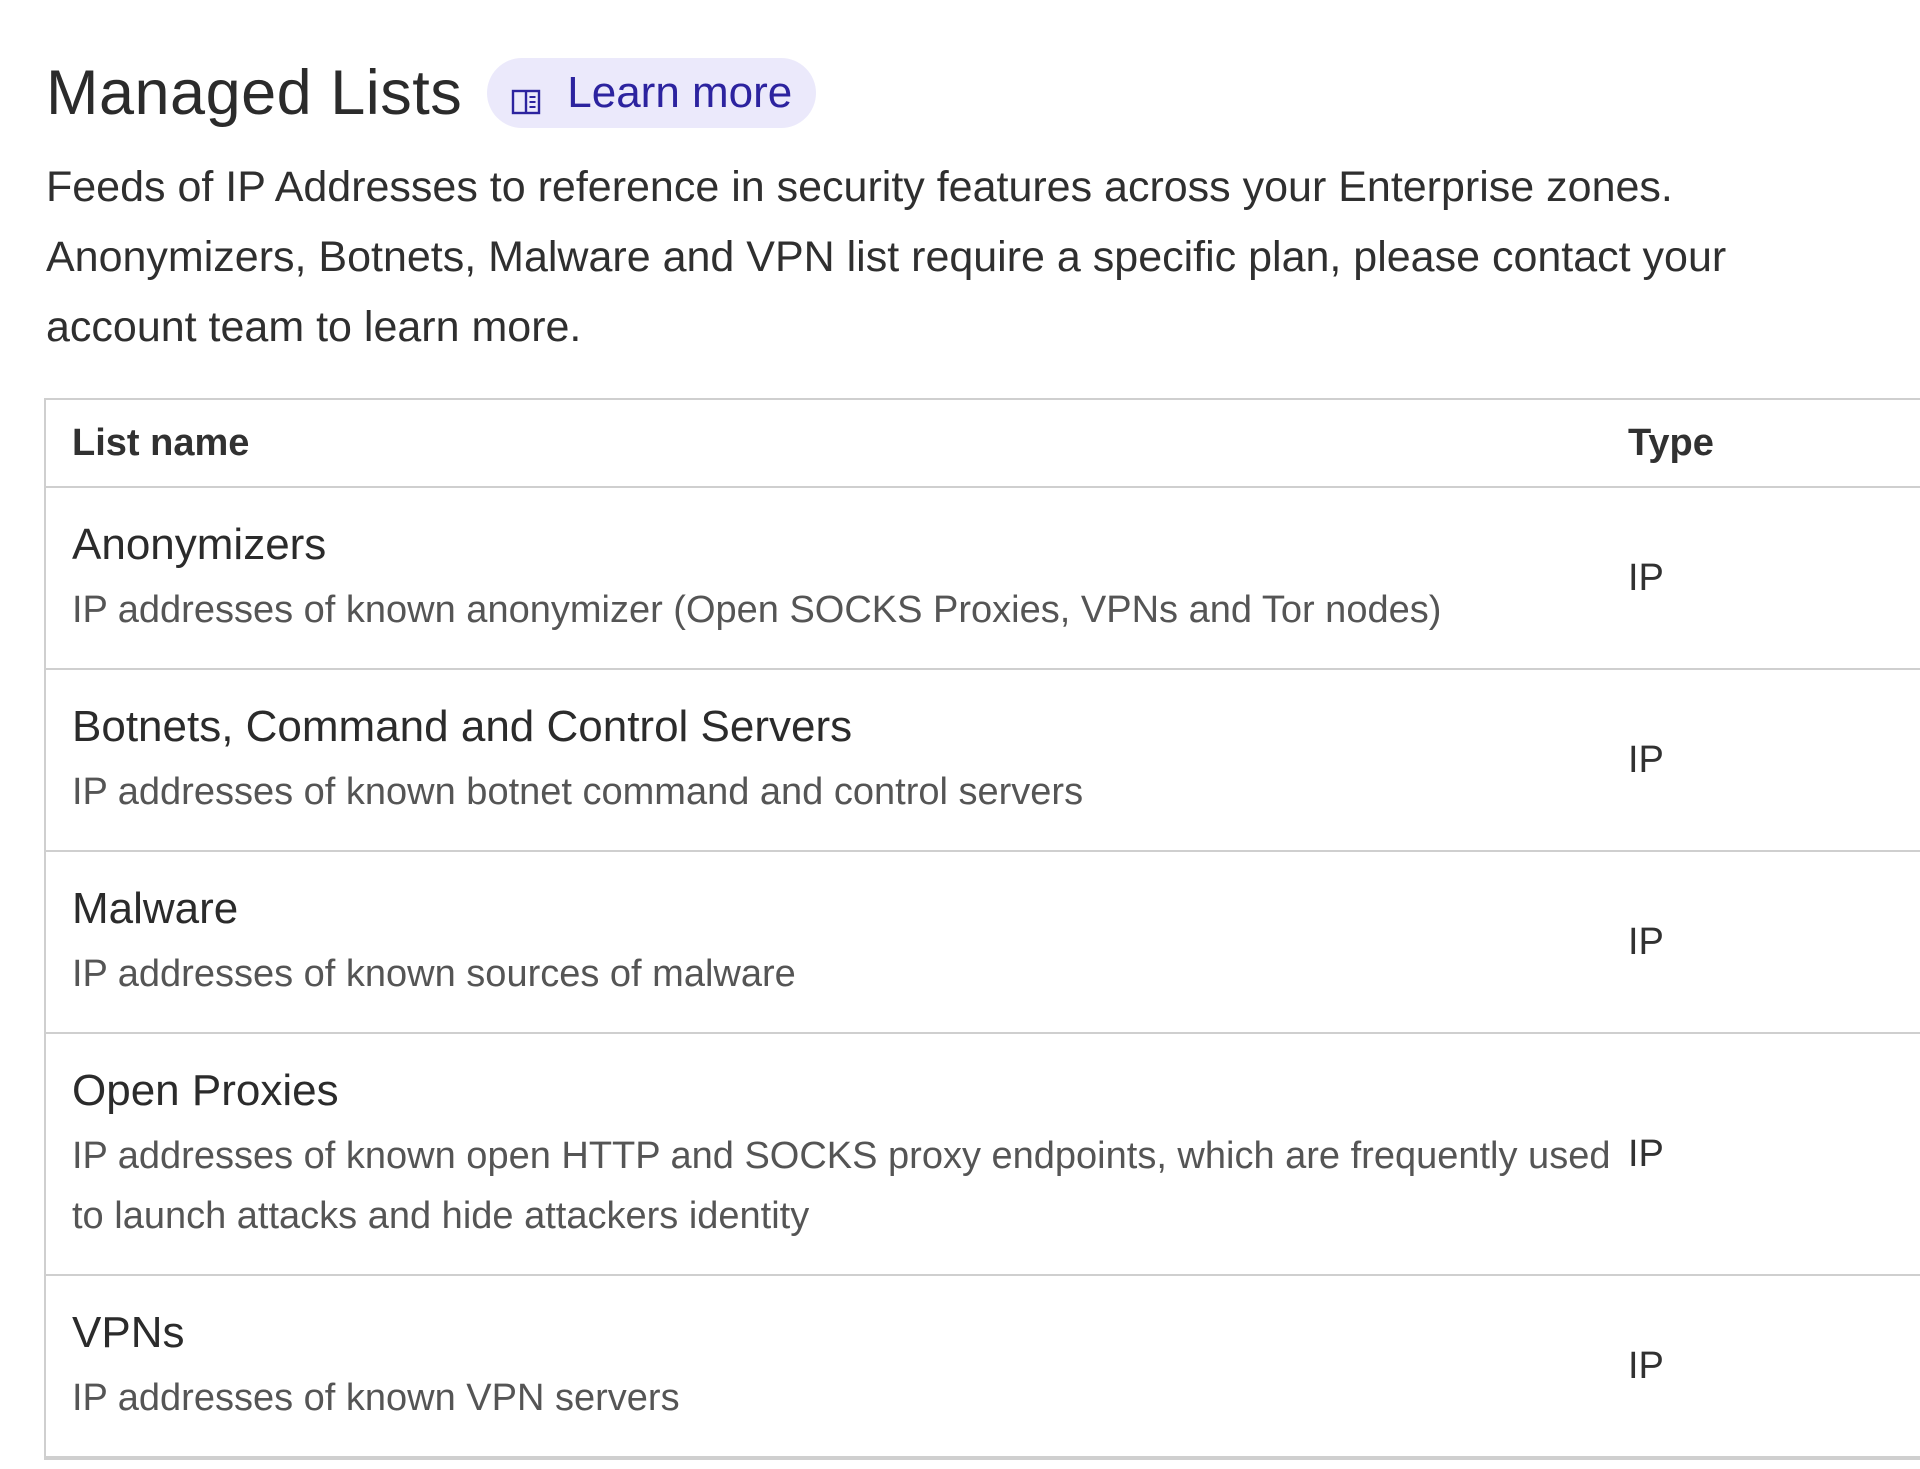 This screenshot has width=1920, height=1469. Describe the element at coordinates (128, 1332) in the screenshot. I see `list-name: VPNs` at that location.